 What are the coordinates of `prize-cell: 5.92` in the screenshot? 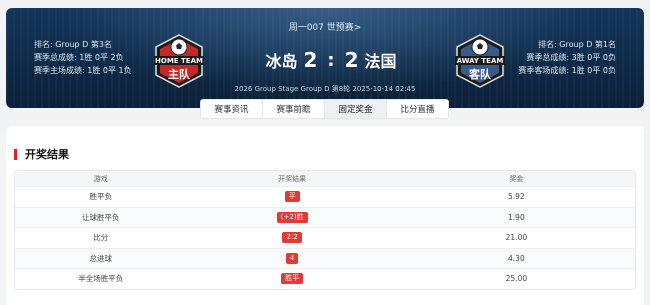 It's located at (516, 197).